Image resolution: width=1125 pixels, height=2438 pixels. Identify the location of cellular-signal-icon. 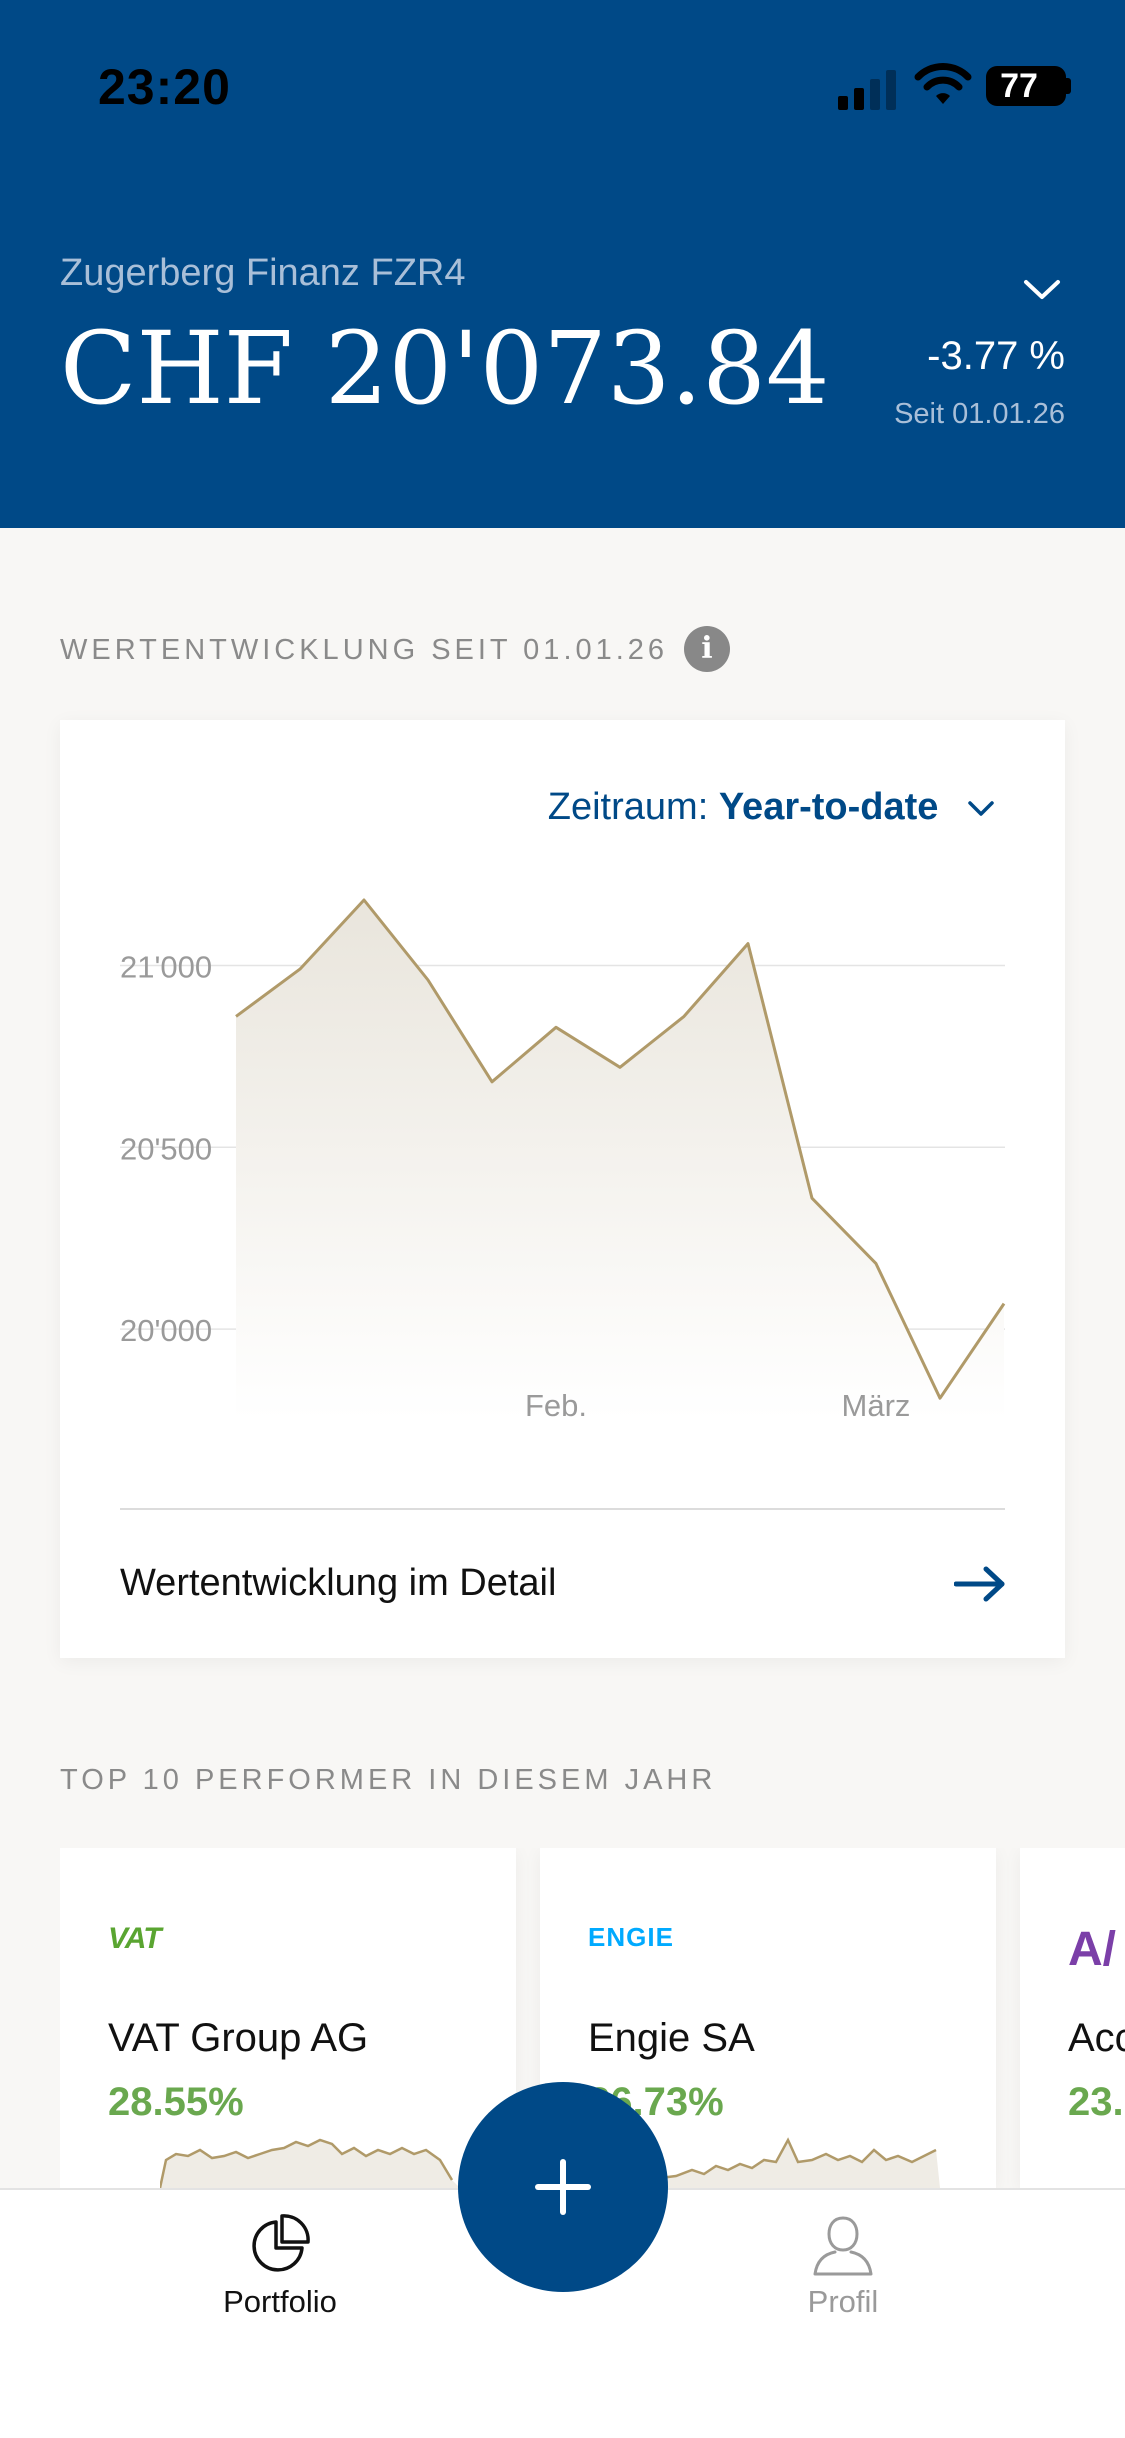
(867, 90).